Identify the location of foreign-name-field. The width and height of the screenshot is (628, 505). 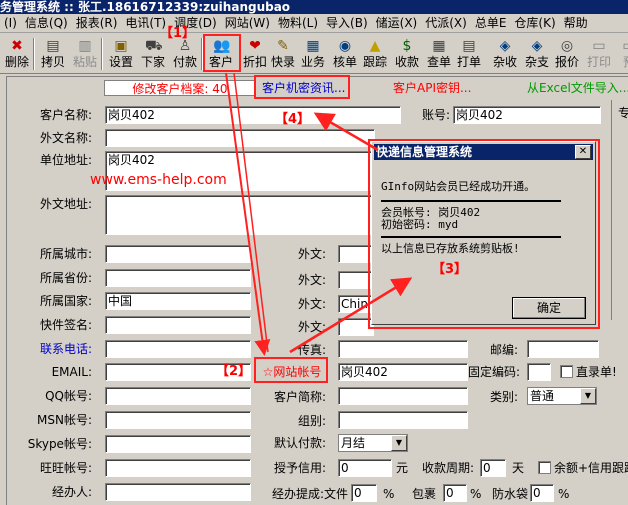
(240, 138).